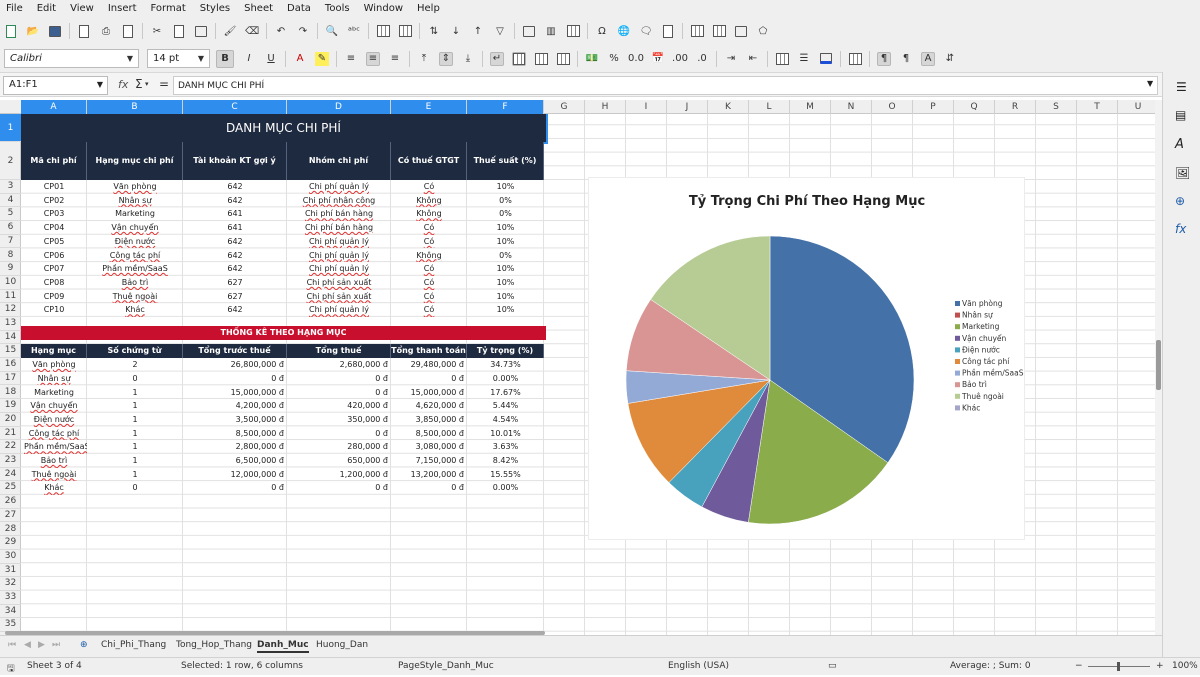 The height and width of the screenshot is (677, 1200). I want to click on prev-sheet-icon: ◀, so click(27, 645).